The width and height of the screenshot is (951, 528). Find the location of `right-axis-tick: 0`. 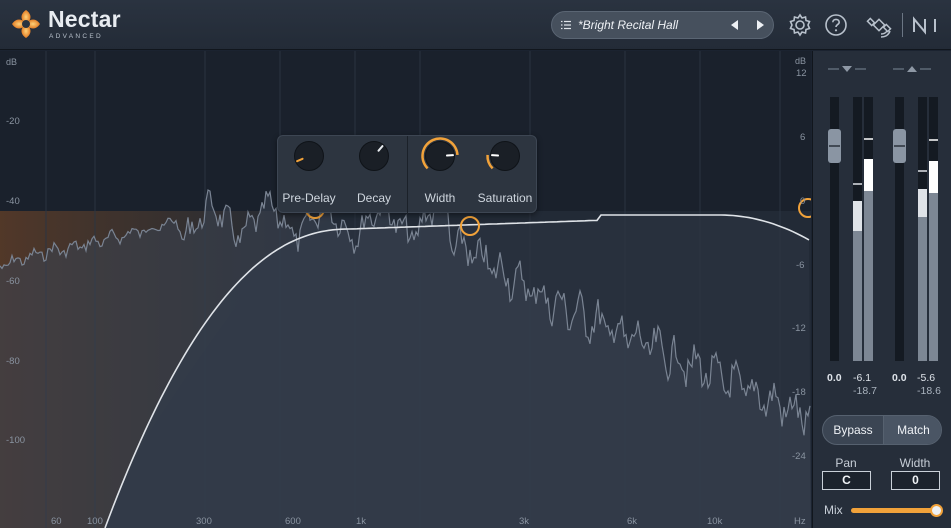

right-axis-tick: 0 is located at coordinates (803, 201).